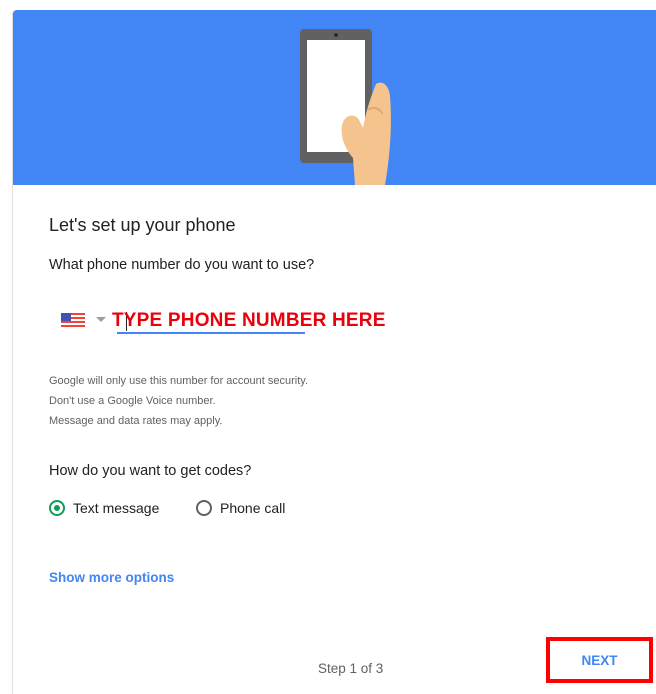 The height and width of the screenshot is (694, 656). I want to click on text-cursor, so click(126, 321).